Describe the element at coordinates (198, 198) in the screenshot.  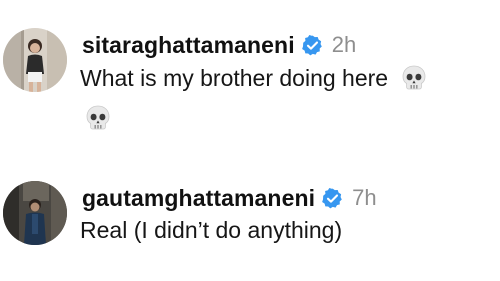
I see `username-link: gautamghattamaneni` at that location.